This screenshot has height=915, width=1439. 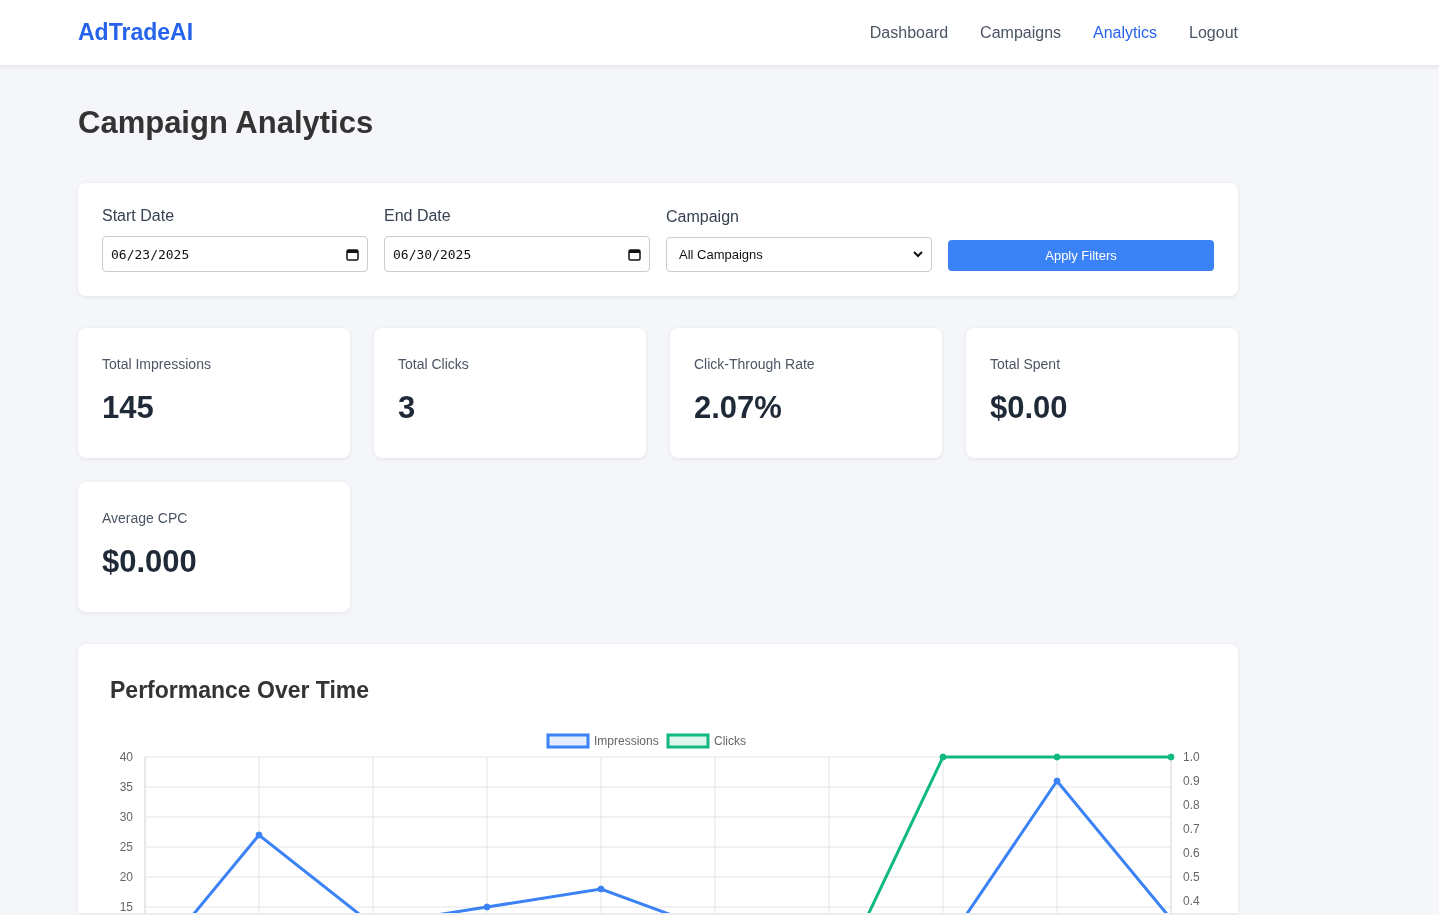 I want to click on y2-tick-label: 0.7, so click(x=1192, y=829).